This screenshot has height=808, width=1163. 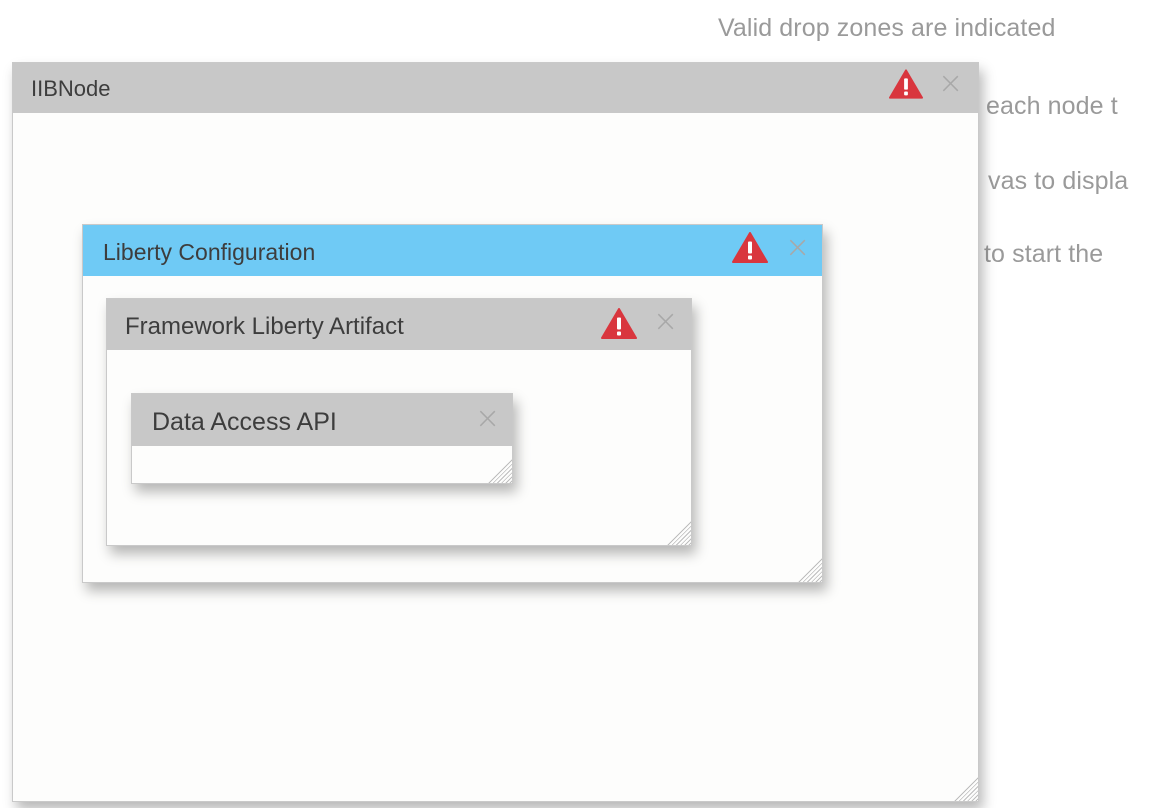 What do you see at coordinates (71, 88) in the screenshot?
I see `iib-node-title: IIBNode` at bounding box center [71, 88].